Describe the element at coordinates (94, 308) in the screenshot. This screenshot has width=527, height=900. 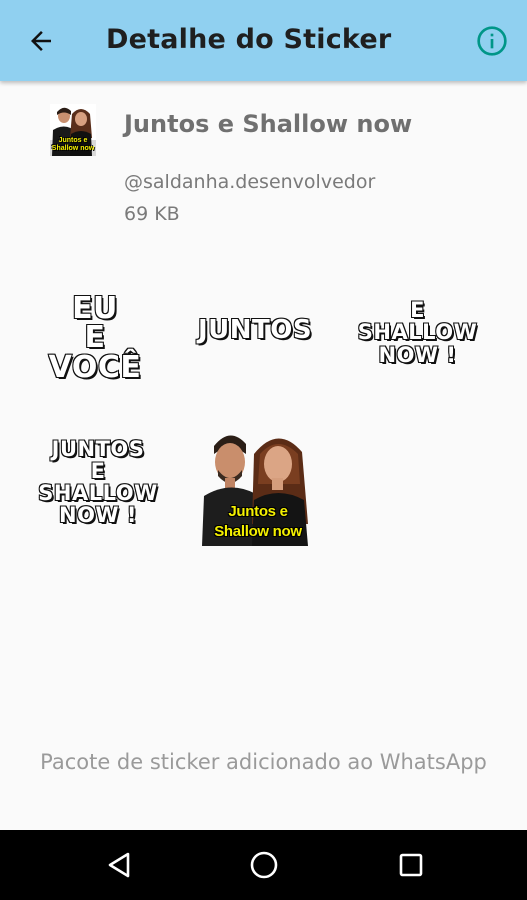
I see `sticker-text: EU` at that location.